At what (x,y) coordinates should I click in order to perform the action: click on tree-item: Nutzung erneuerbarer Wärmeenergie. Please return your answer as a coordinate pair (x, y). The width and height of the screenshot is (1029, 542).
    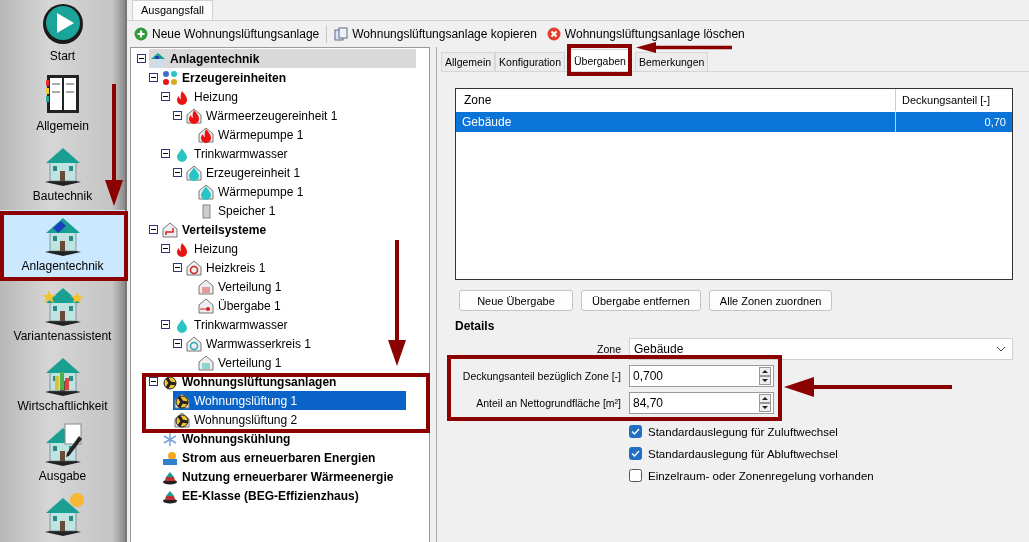
    Looking at the image, I should click on (279, 476).